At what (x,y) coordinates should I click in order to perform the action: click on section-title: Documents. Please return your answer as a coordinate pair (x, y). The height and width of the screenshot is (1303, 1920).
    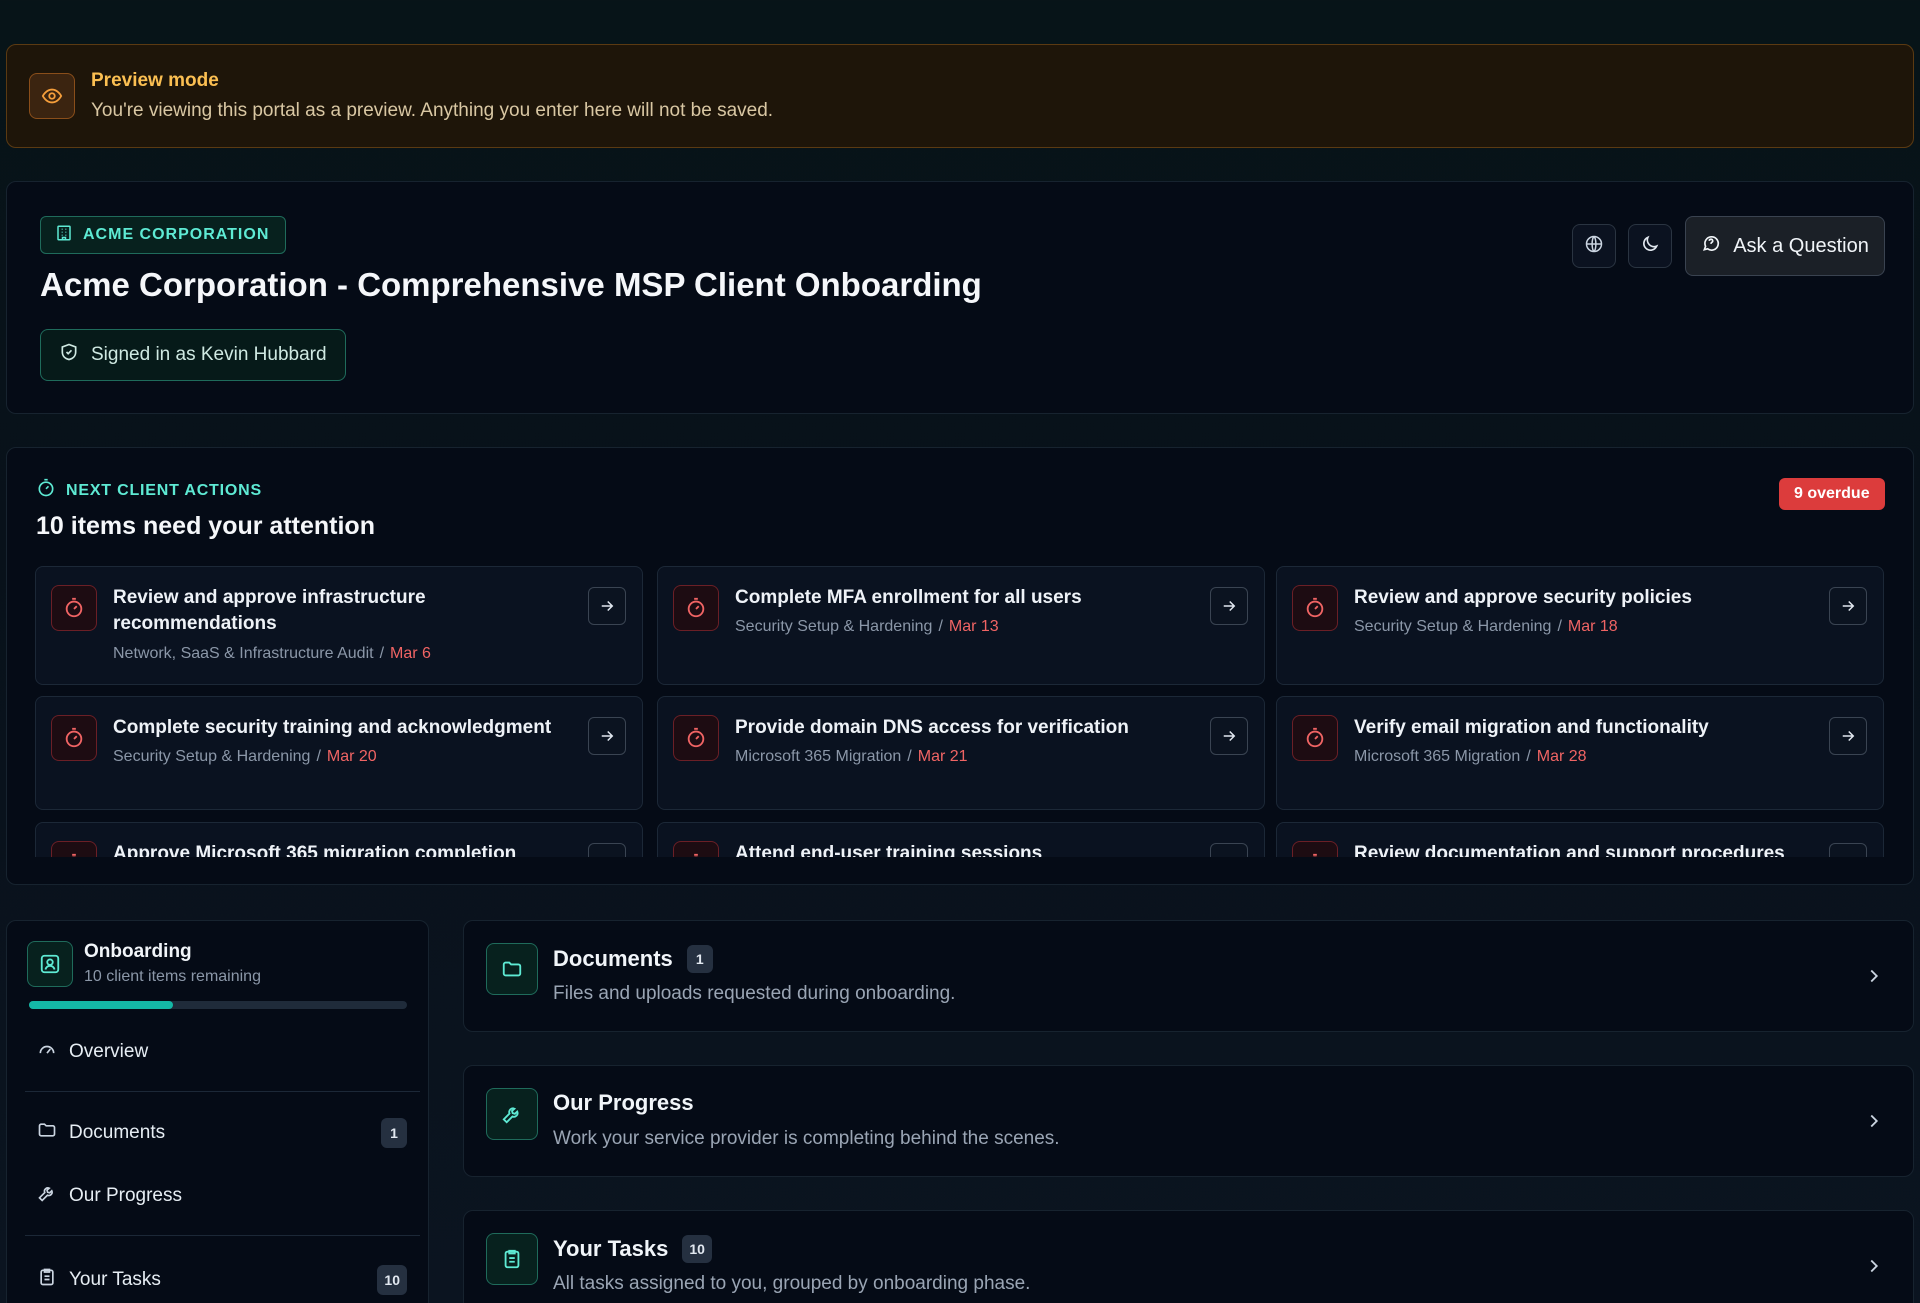
    Looking at the image, I should click on (613, 958).